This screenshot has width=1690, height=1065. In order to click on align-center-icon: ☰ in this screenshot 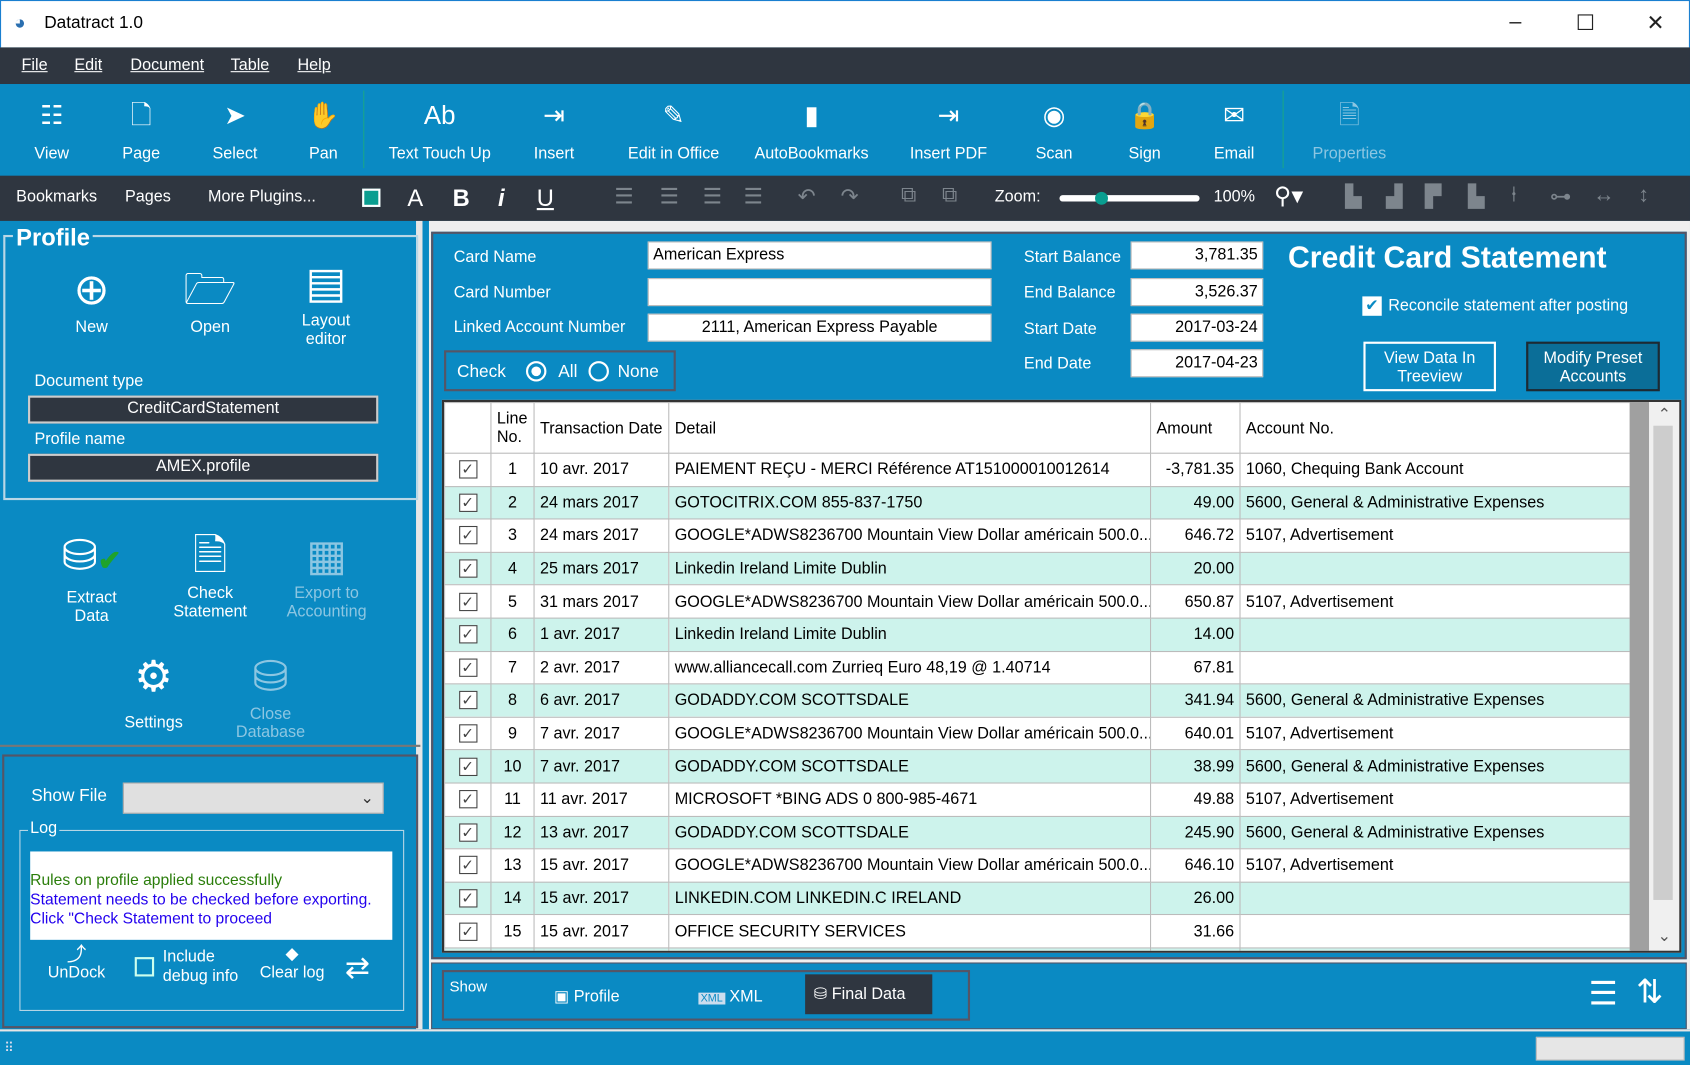, I will do `click(669, 196)`.